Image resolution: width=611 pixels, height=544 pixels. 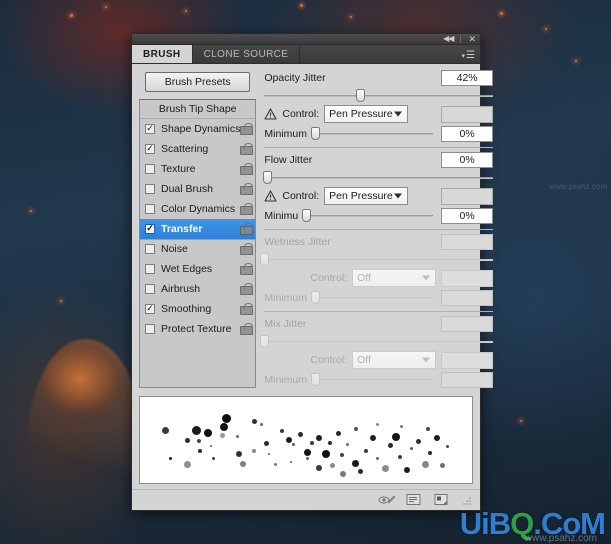 I want to click on sidebar-item-scattering: Scattering, so click(x=197, y=149).